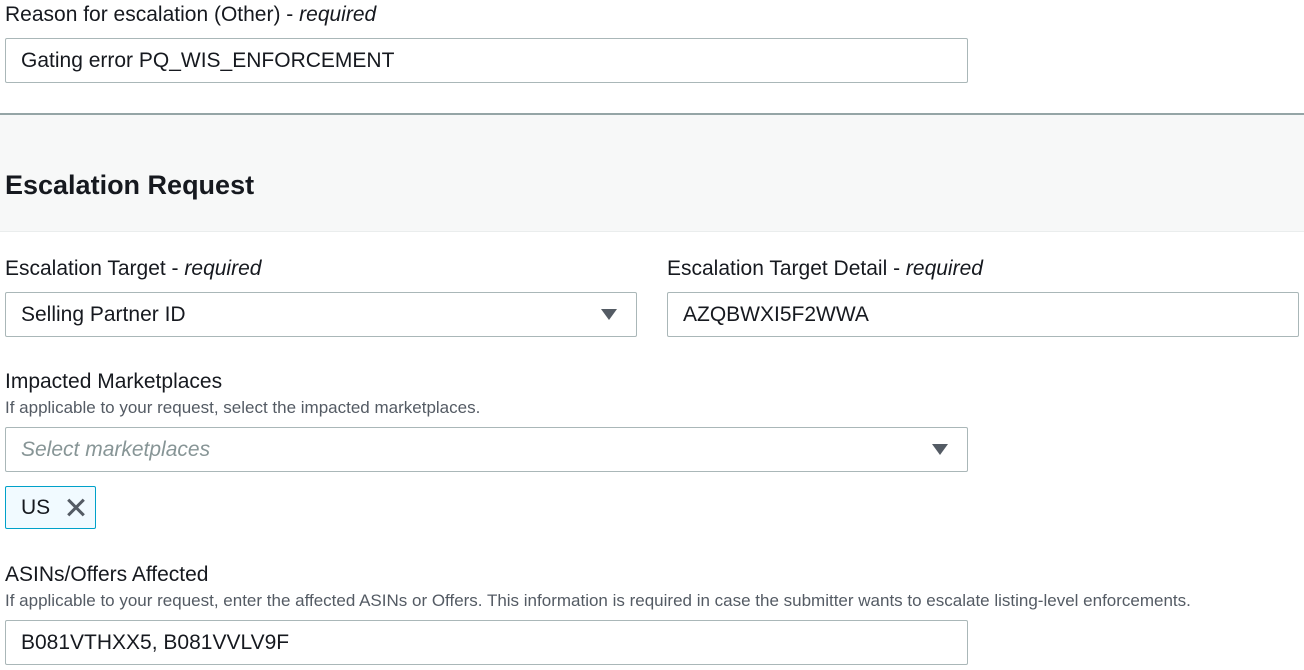 Image resolution: width=1304 pixels, height=670 pixels. What do you see at coordinates (116, 449) in the screenshot?
I see `marketplaces-placeholder: Select marketplaces` at bounding box center [116, 449].